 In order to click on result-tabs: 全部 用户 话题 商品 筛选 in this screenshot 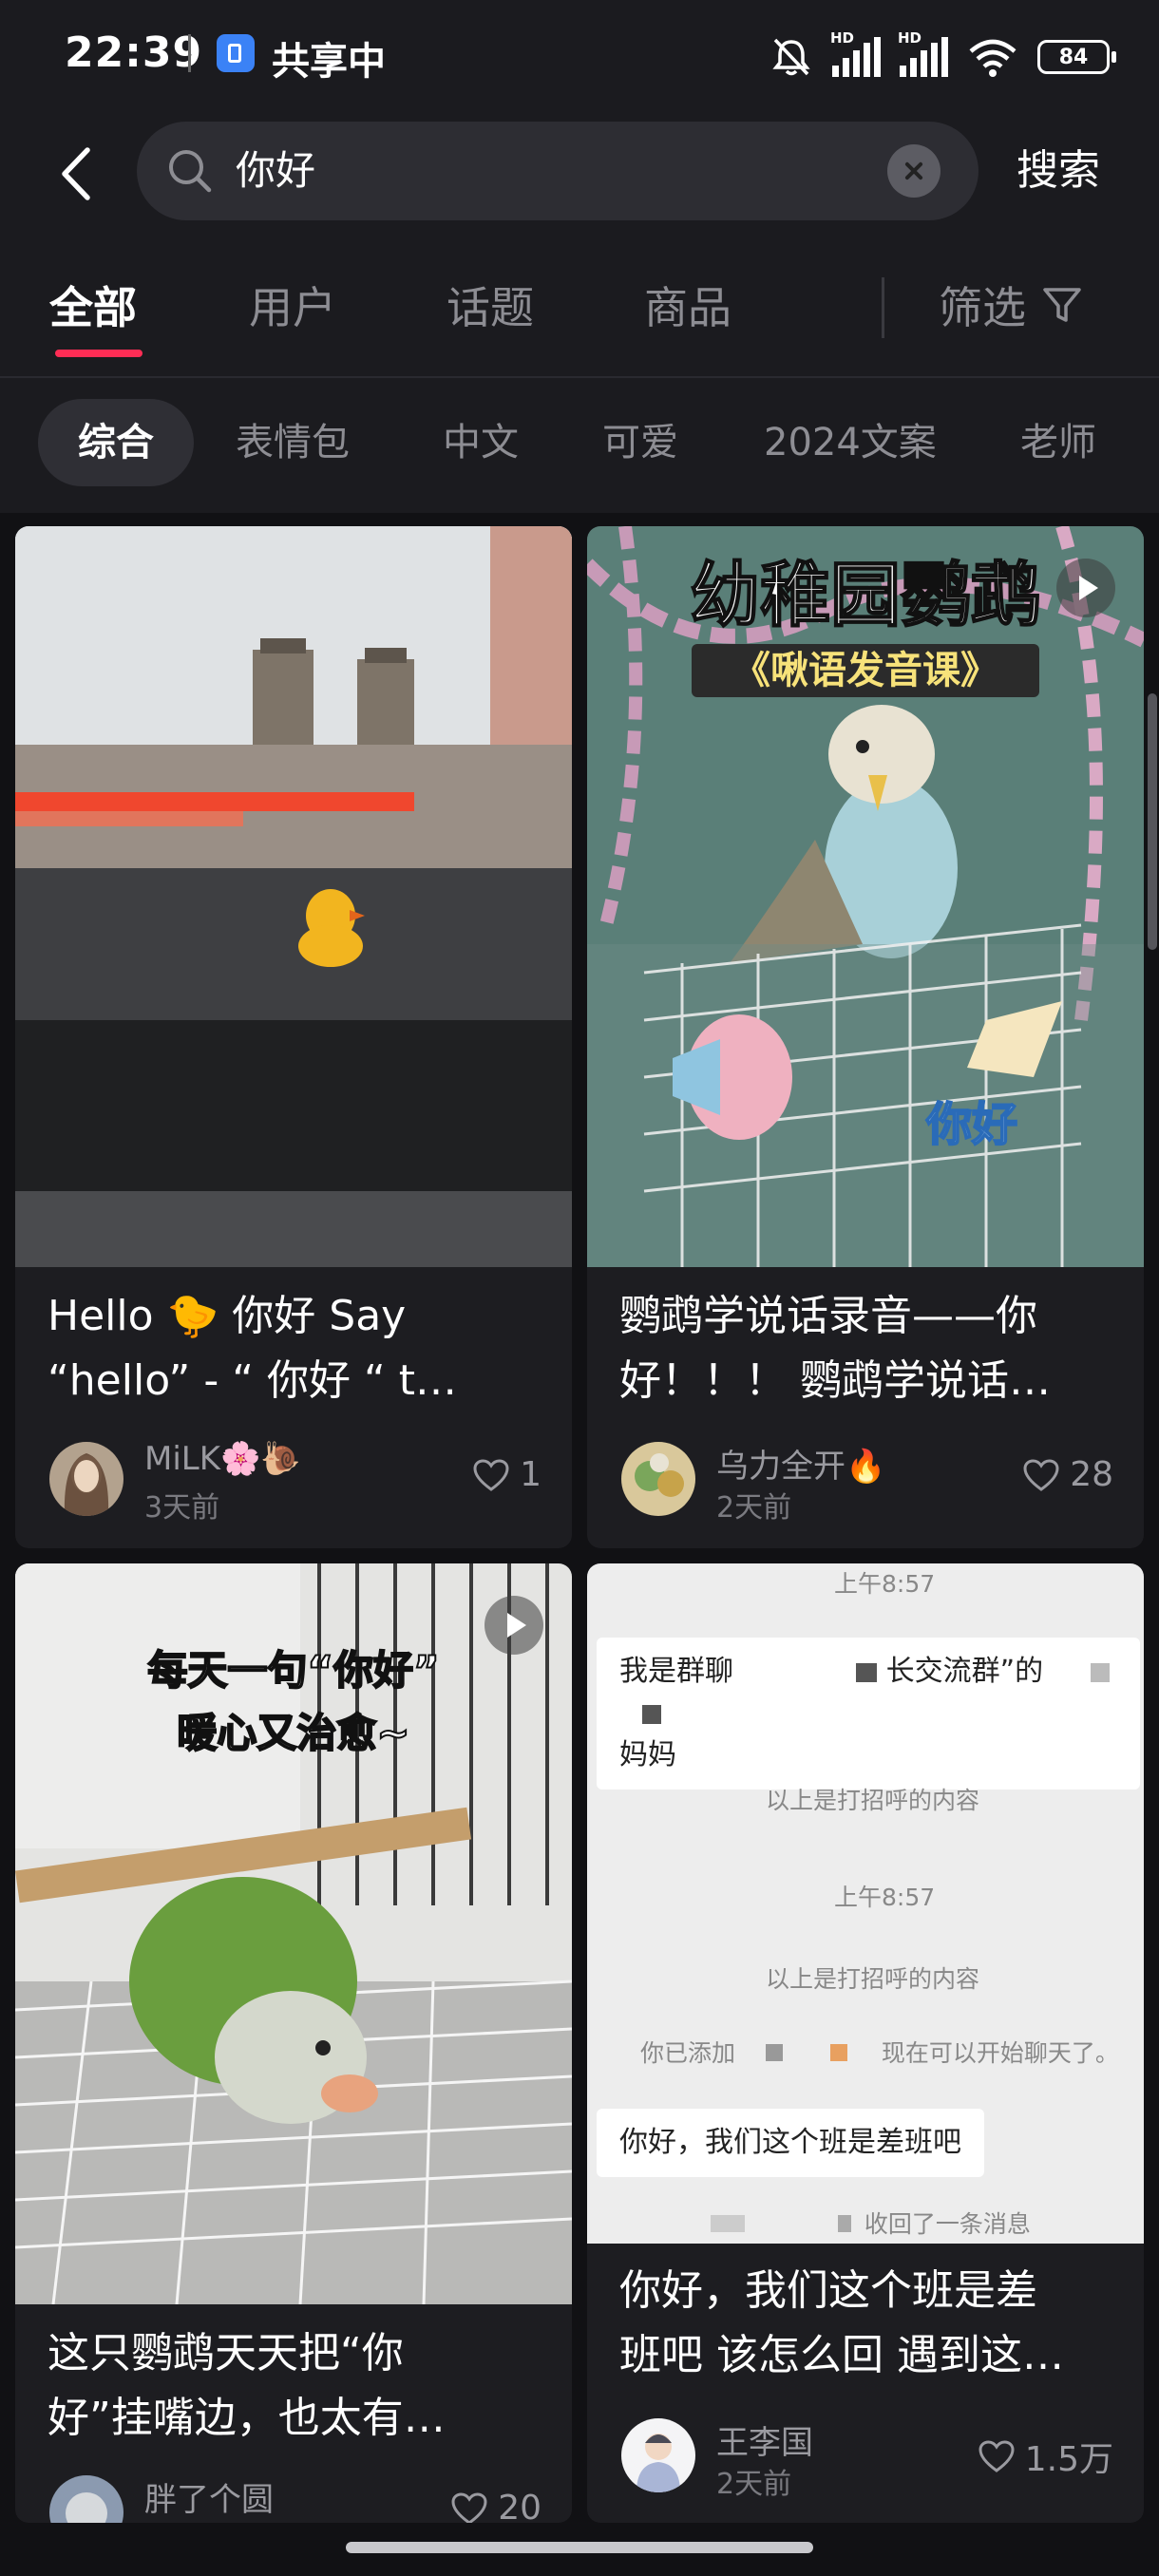, I will do `click(579, 314)`.